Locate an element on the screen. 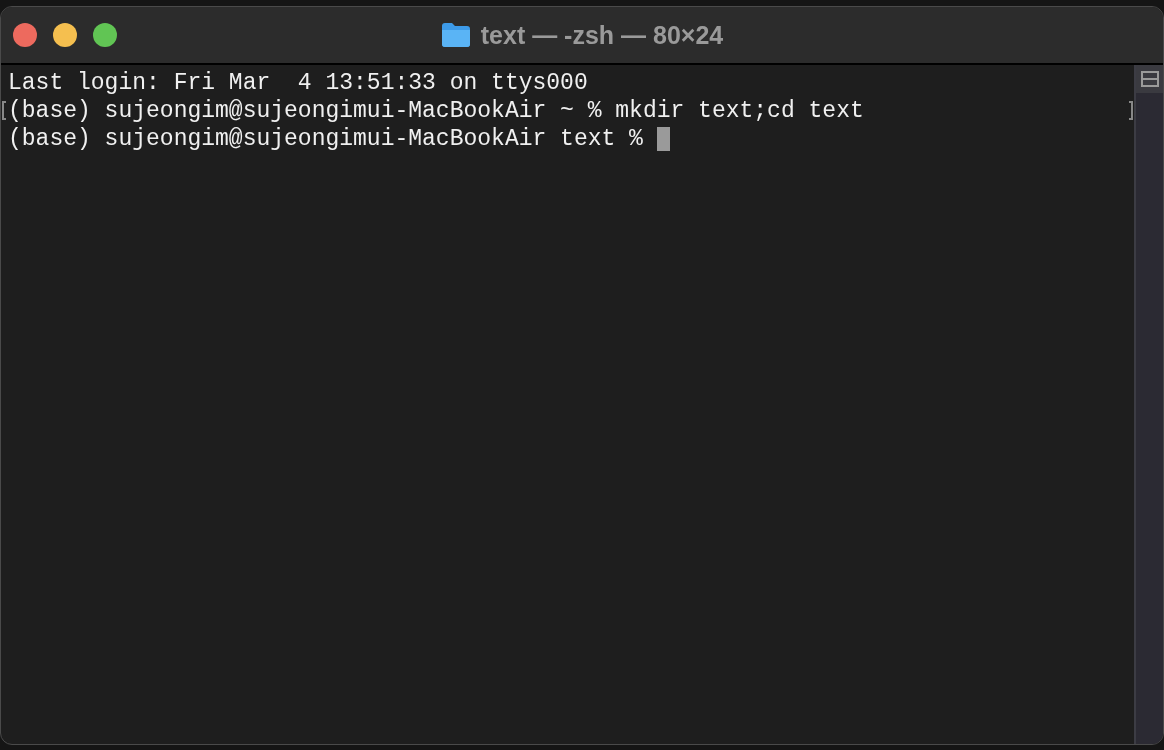 The height and width of the screenshot is (750, 1164). split-icon is located at coordinates (1149, 79).